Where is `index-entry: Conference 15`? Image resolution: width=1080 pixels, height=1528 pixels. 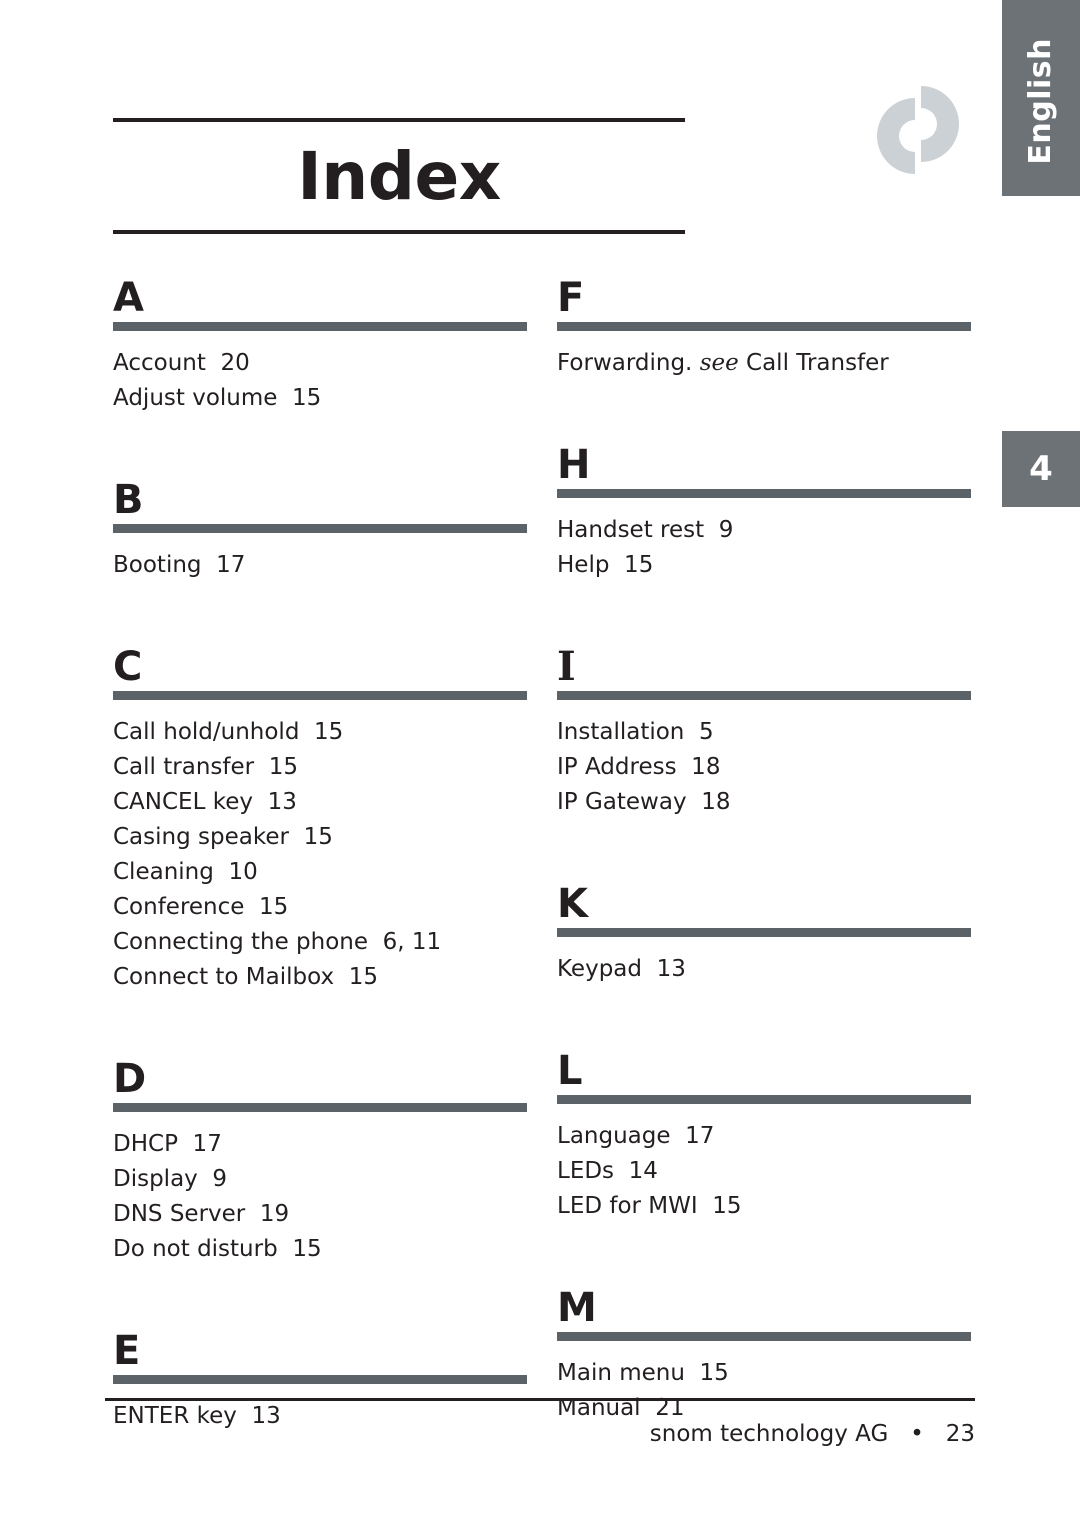 index-entry: Conference 15 is located at coordinates (320, 907).